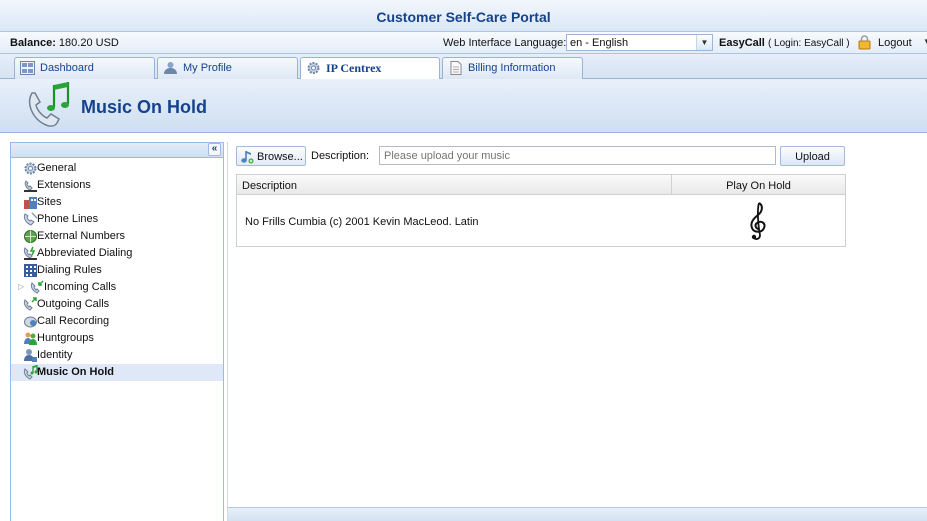 The width and height of the screenshot is (927, 521). Describe the element at coordinates (117, 338) in the screenshot. I see `sidebar-item-huntgroups: Huntgroups` at that location.